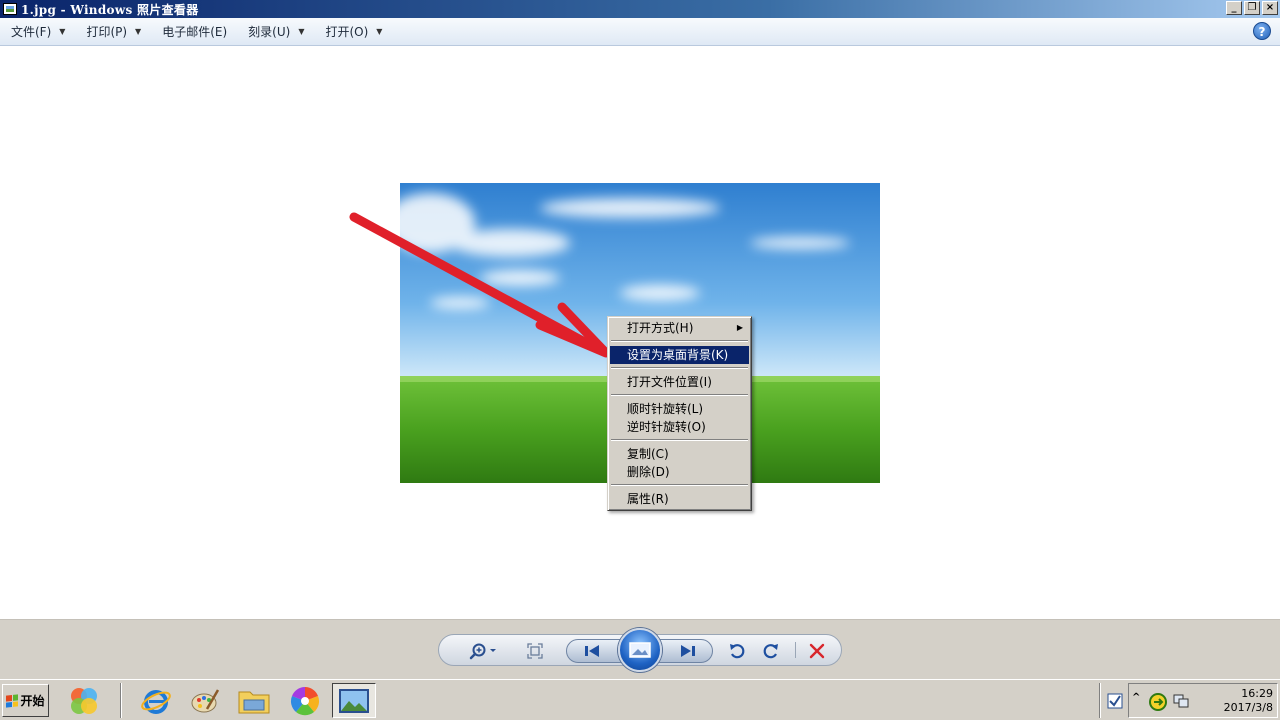 This screenshot has height=720, width=1280. I want to click on taskbar-app-colorful, so click(84, 700).